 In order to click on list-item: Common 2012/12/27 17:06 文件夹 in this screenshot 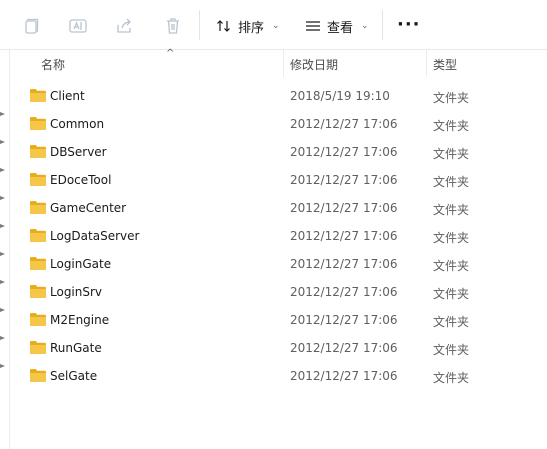, I will do `click(279, 124)`.